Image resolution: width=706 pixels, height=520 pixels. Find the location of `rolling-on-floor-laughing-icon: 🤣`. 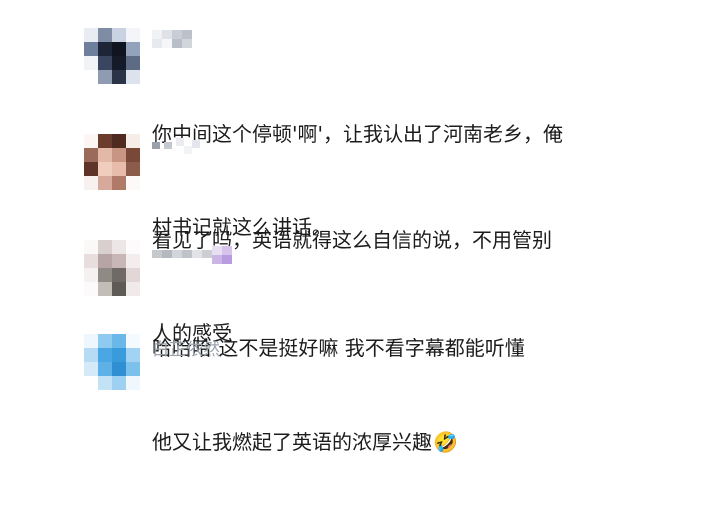

rolling-on-floor-laughing-icon: 🤣 is located at coordinates (445, 442).